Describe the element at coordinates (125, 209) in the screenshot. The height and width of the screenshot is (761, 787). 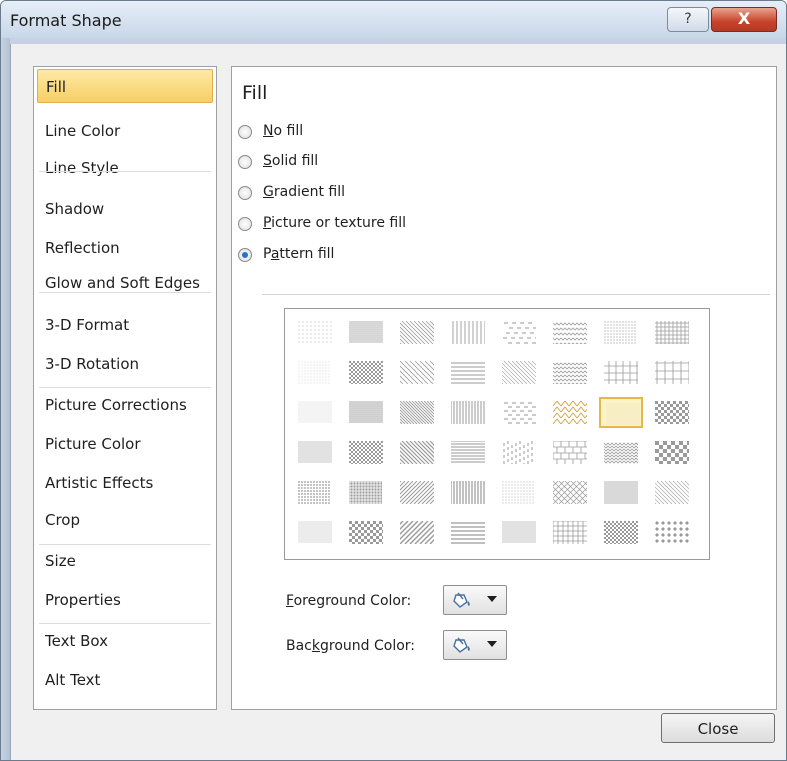
I see `nav-item-shadow: Shadow` at that location.